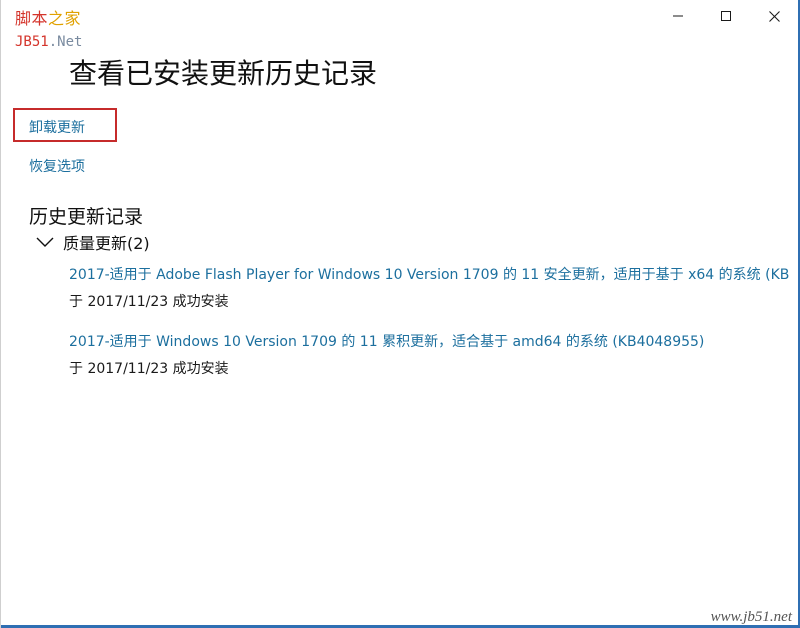 The height and width of the screenshot is (628, 800). I want to click on recovery-options-link: 恢复选项, so click(57, 166).